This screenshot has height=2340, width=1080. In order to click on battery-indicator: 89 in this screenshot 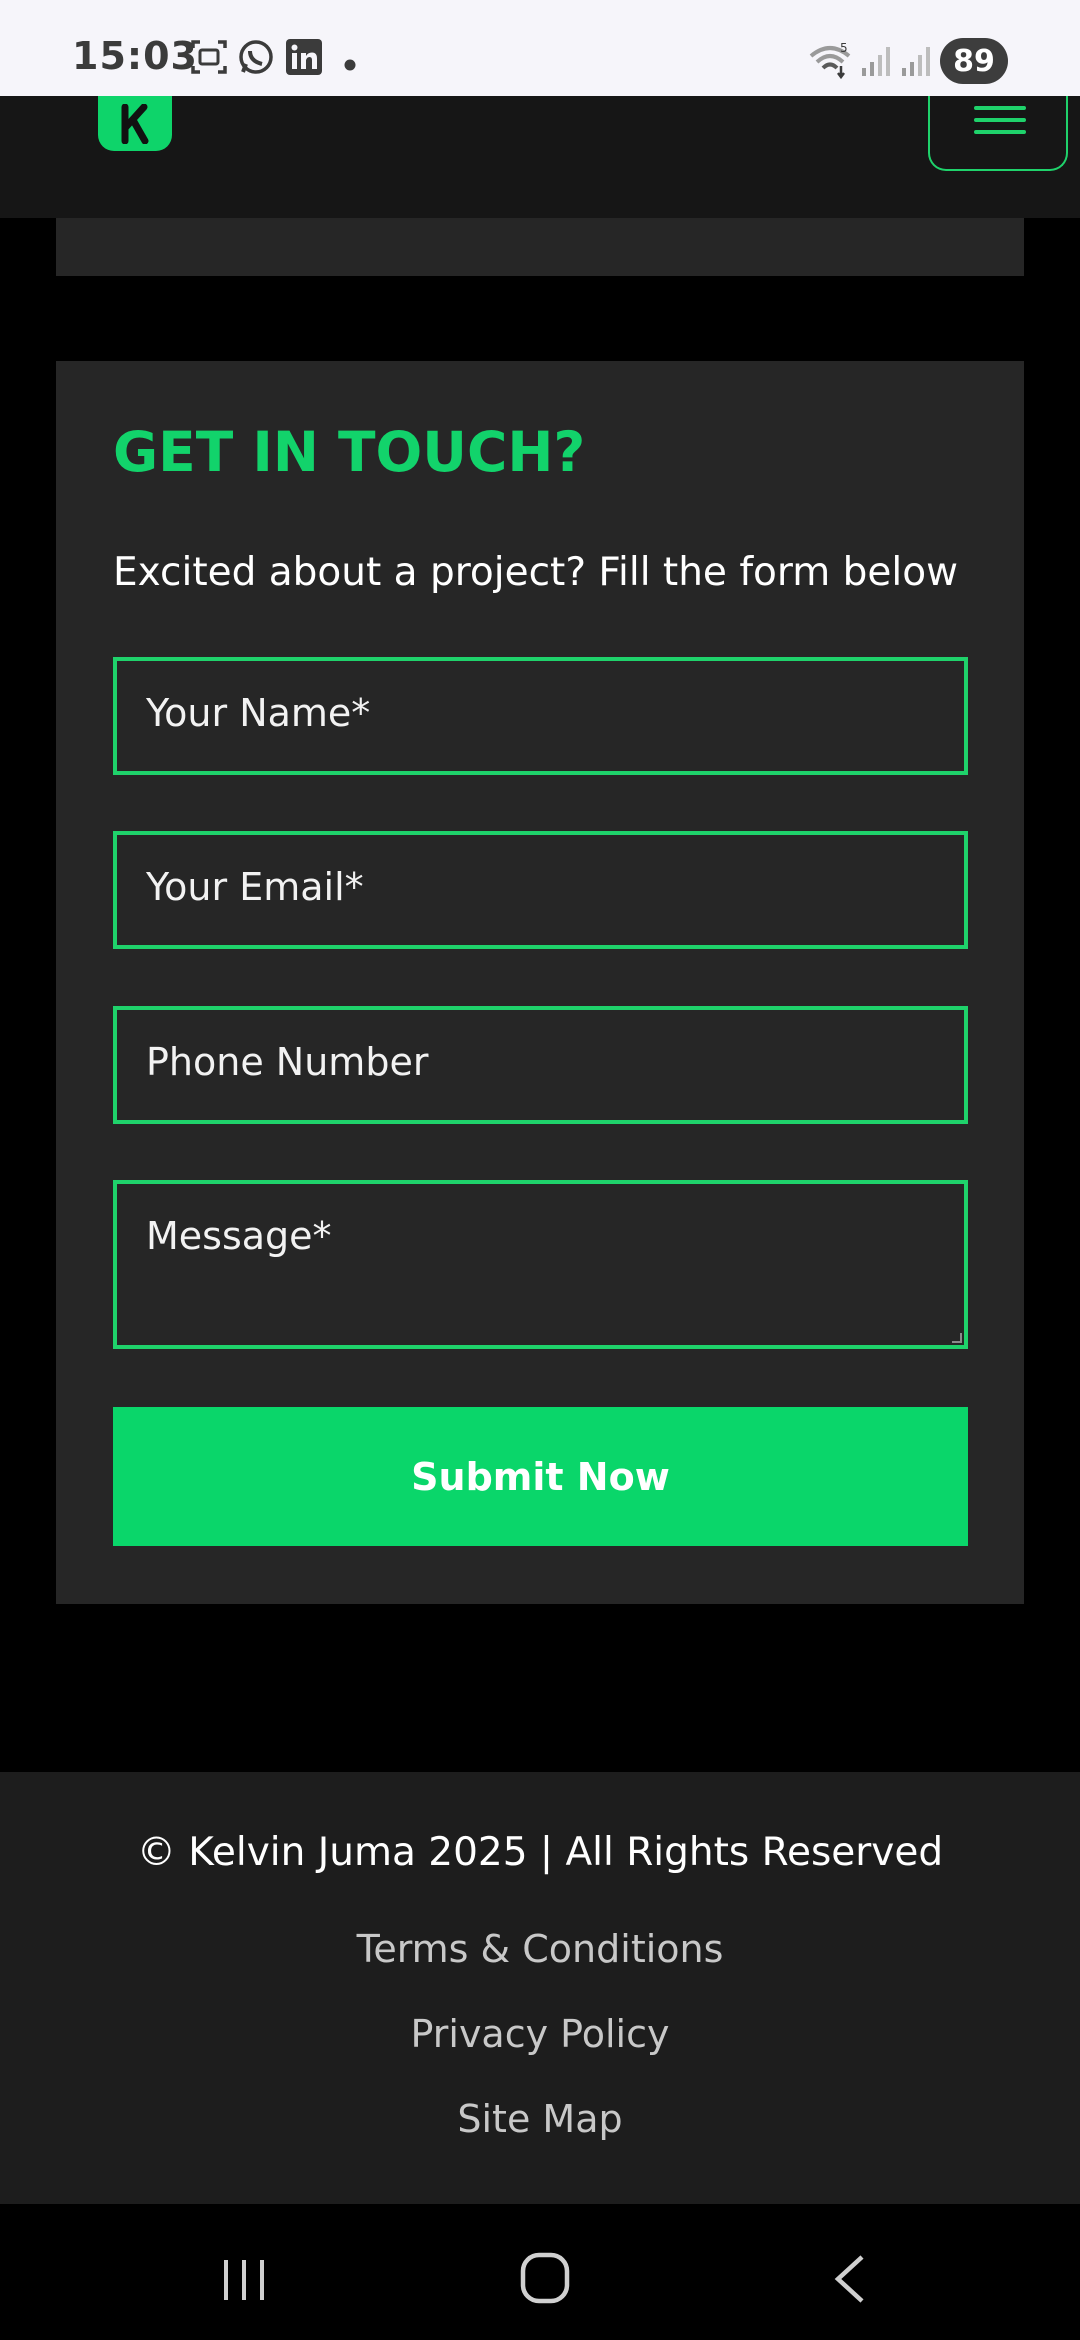, I will do `click(974, 61)`.